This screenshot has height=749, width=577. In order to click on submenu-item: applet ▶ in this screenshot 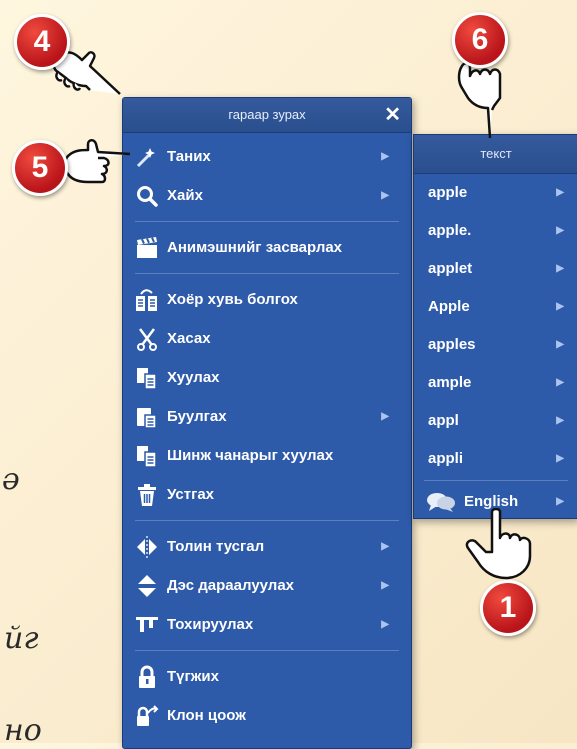, I will do `click(495, 269)`.